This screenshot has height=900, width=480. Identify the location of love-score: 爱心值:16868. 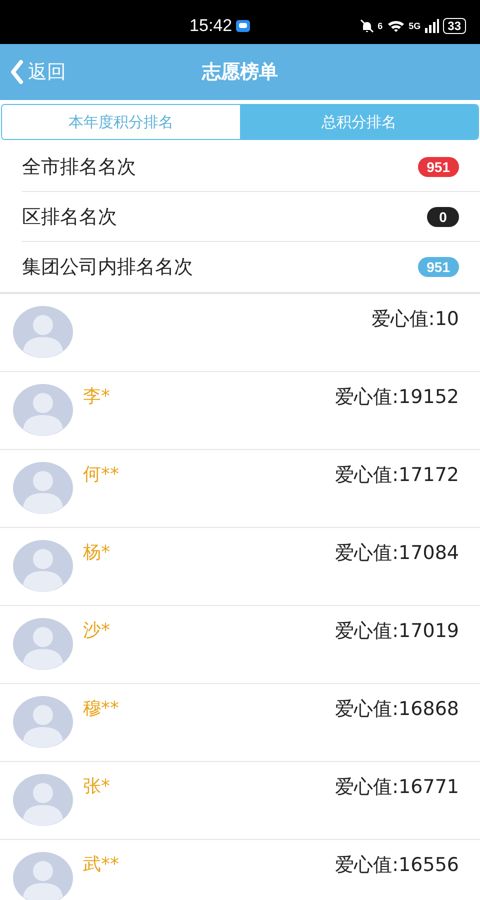
(397, 709).